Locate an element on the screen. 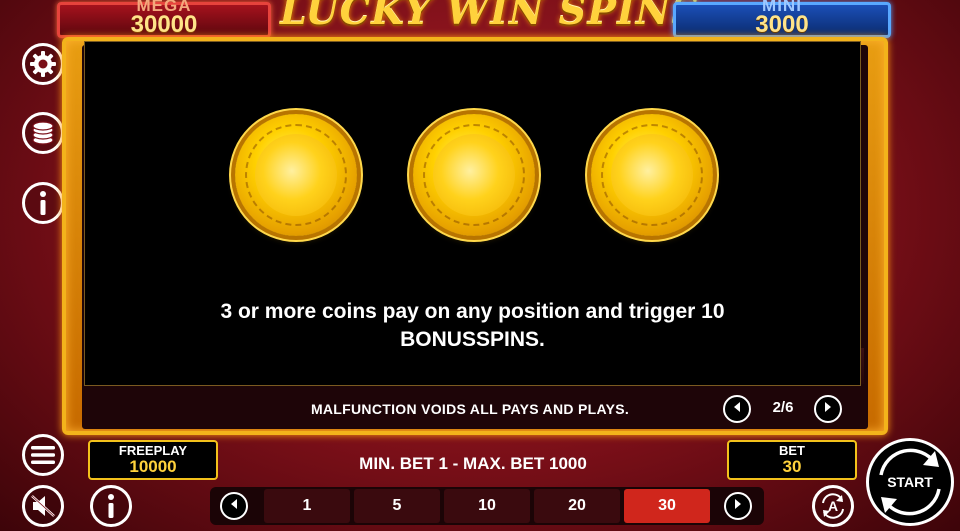  freeplay-box: FREEPLAY 10000 is located at coordinates (153, 460).